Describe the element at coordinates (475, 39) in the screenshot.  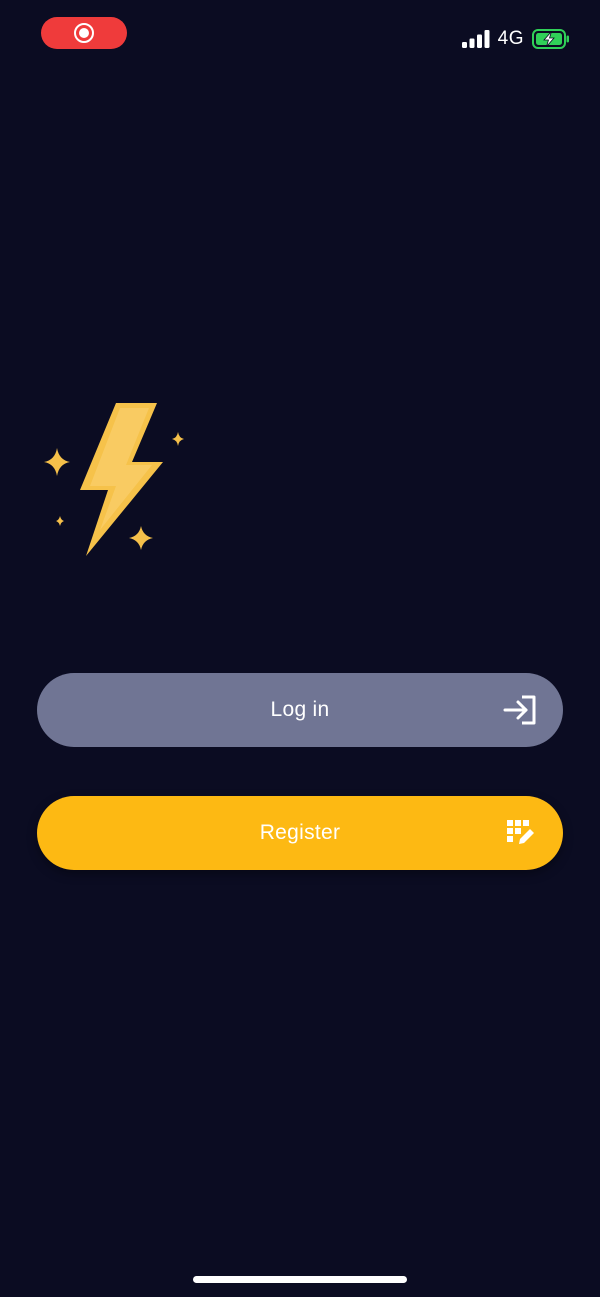
I see `cellular-signal-icon` at that location.